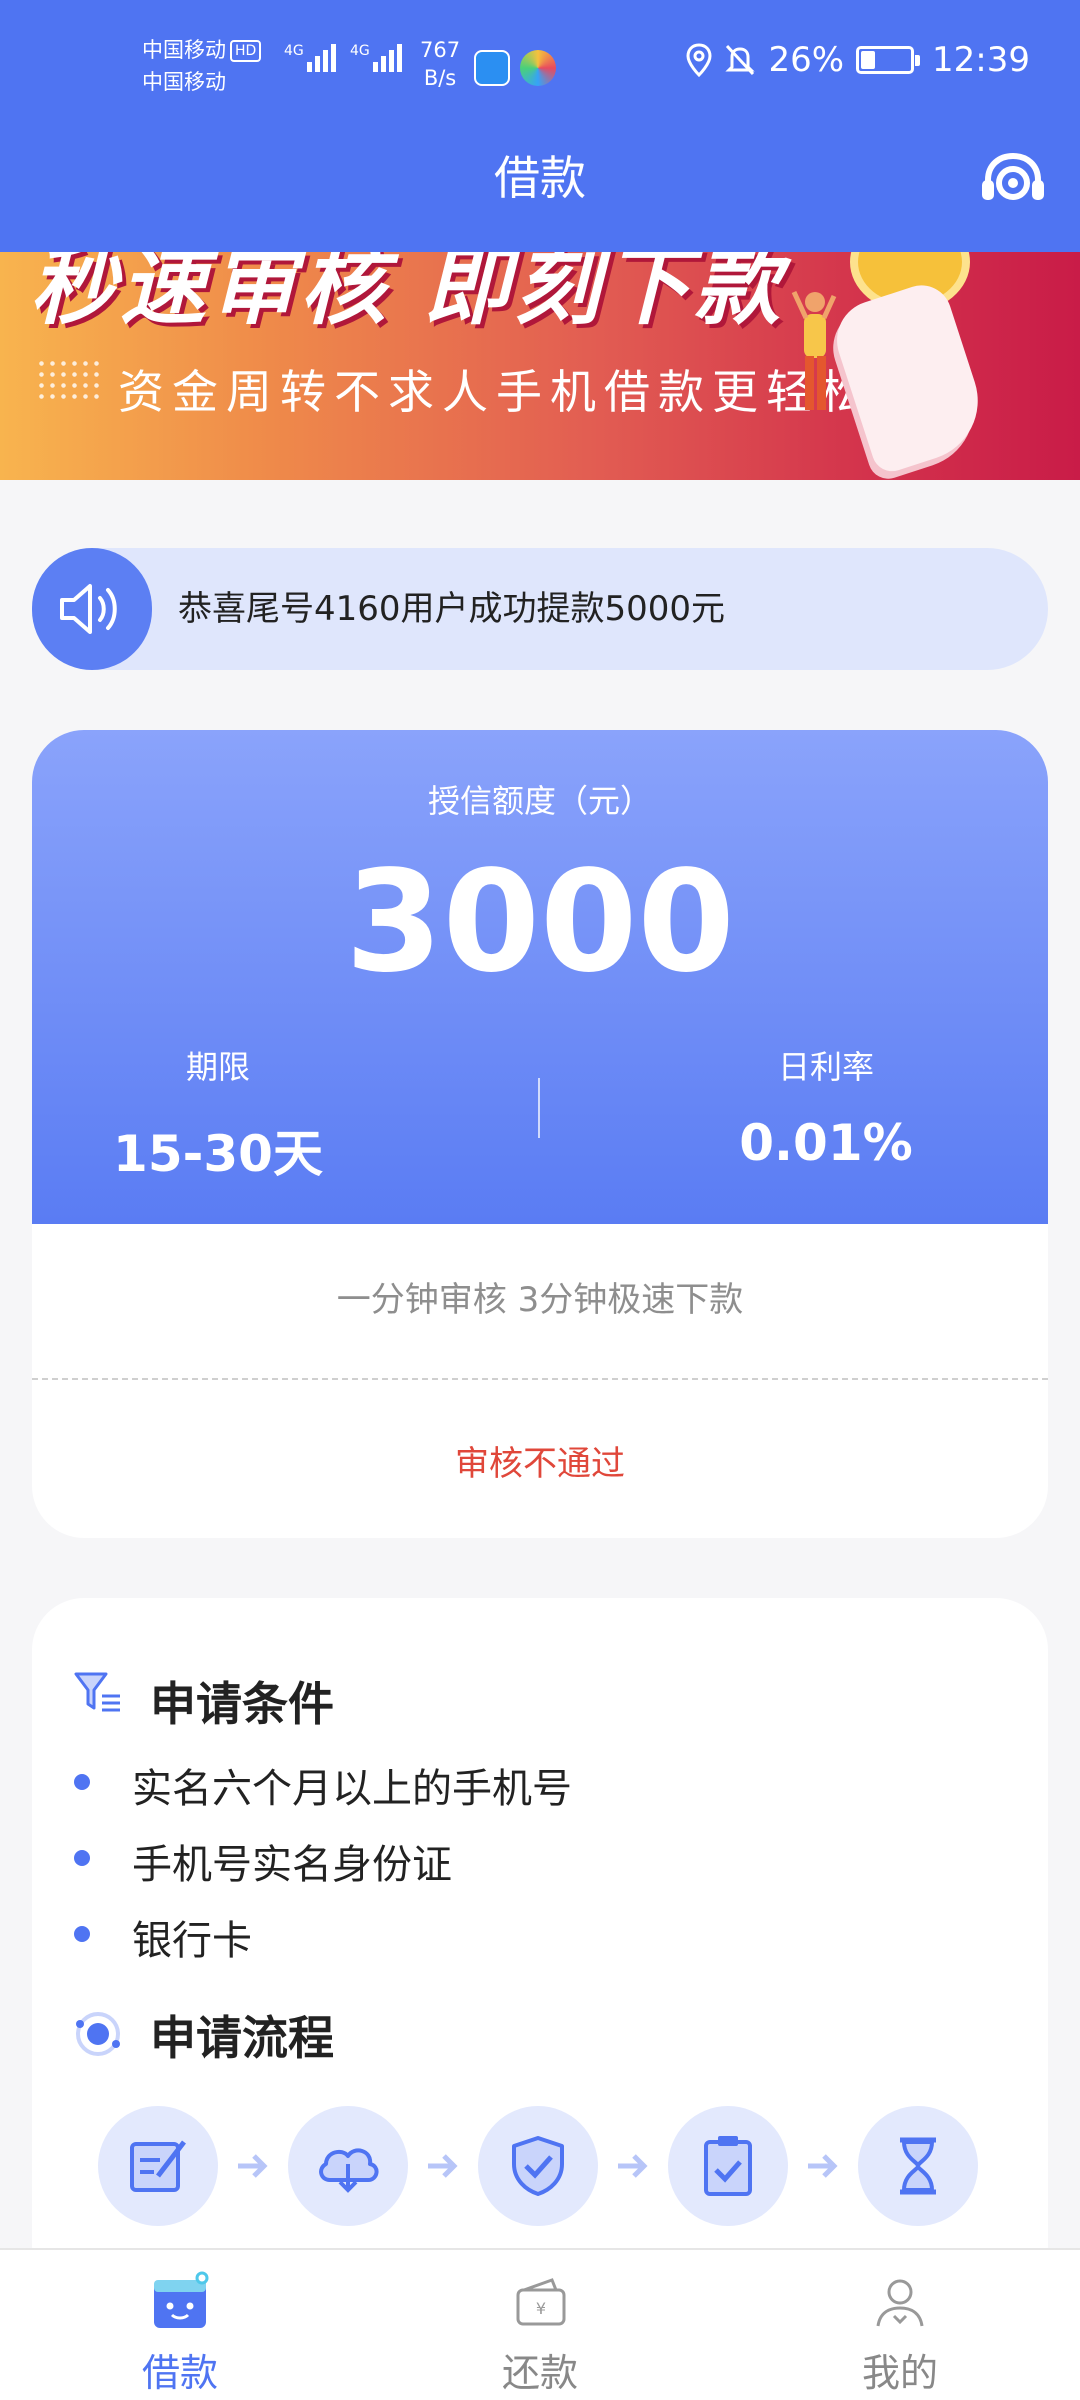 This screenshot has height=2400, width=1080. Describe the element at coordinates (539, 2373) in the screenshot. I see `tab-repay-label: 还款` at that location.